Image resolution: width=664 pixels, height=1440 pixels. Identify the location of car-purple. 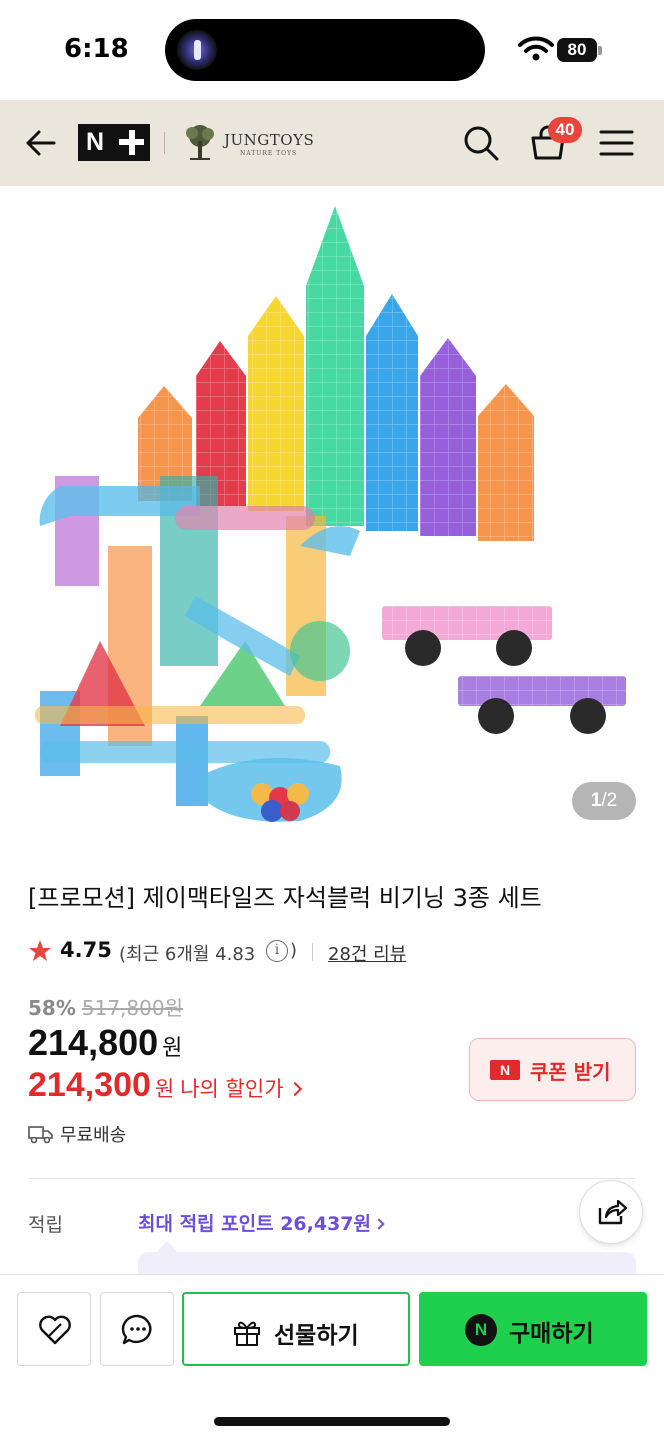
(542, 705).